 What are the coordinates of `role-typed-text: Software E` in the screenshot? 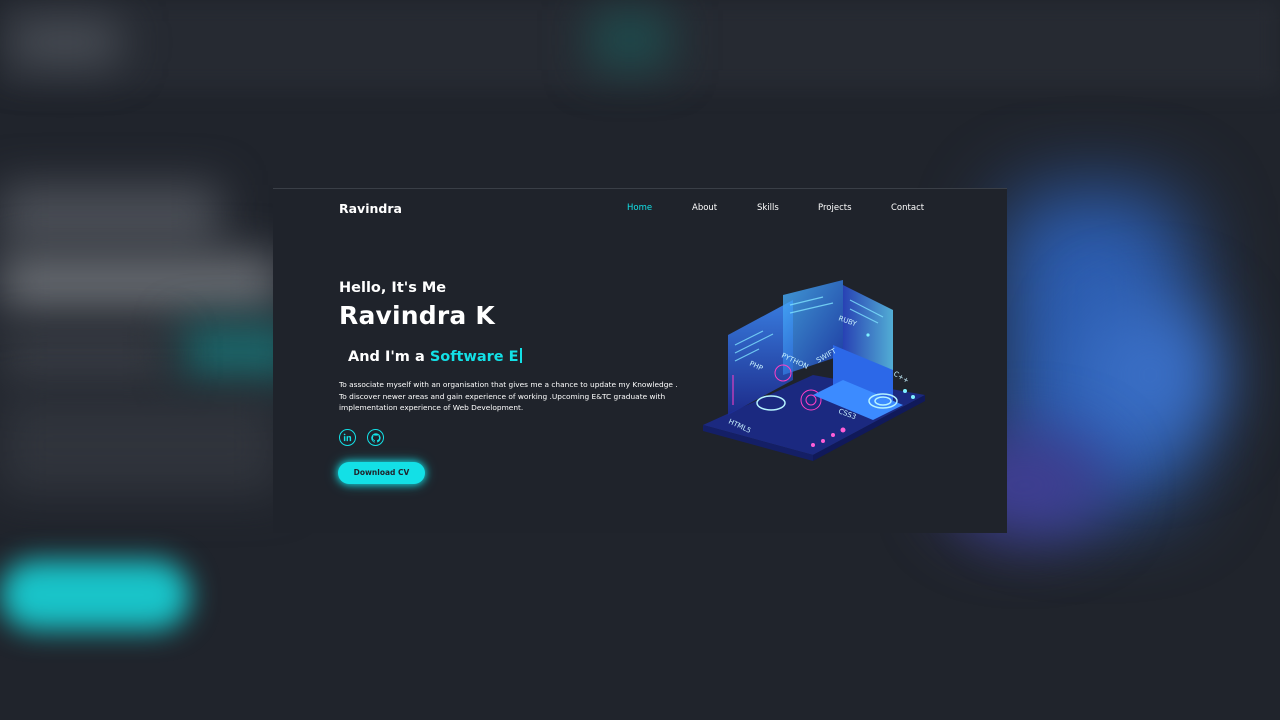 It's located at (474, 357).